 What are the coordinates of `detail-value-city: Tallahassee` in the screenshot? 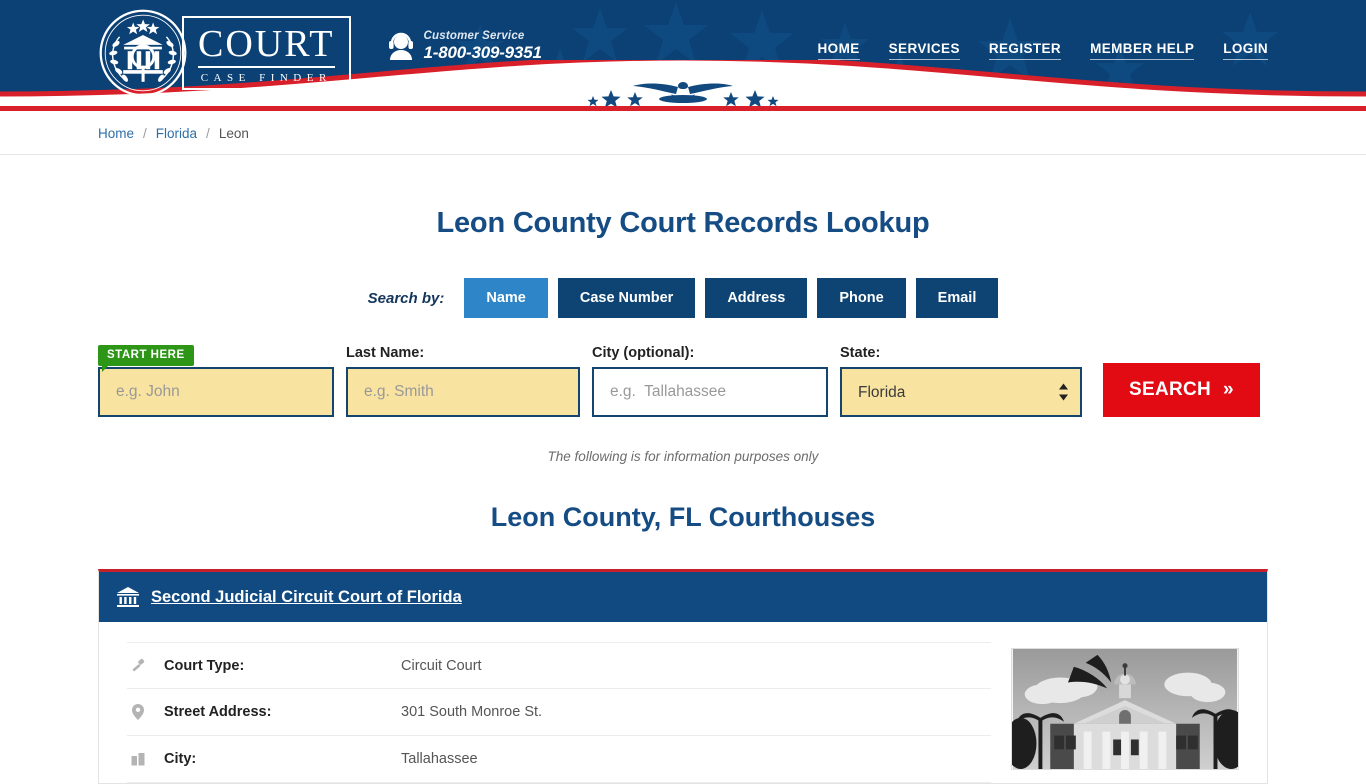 It's located at (439, 759).